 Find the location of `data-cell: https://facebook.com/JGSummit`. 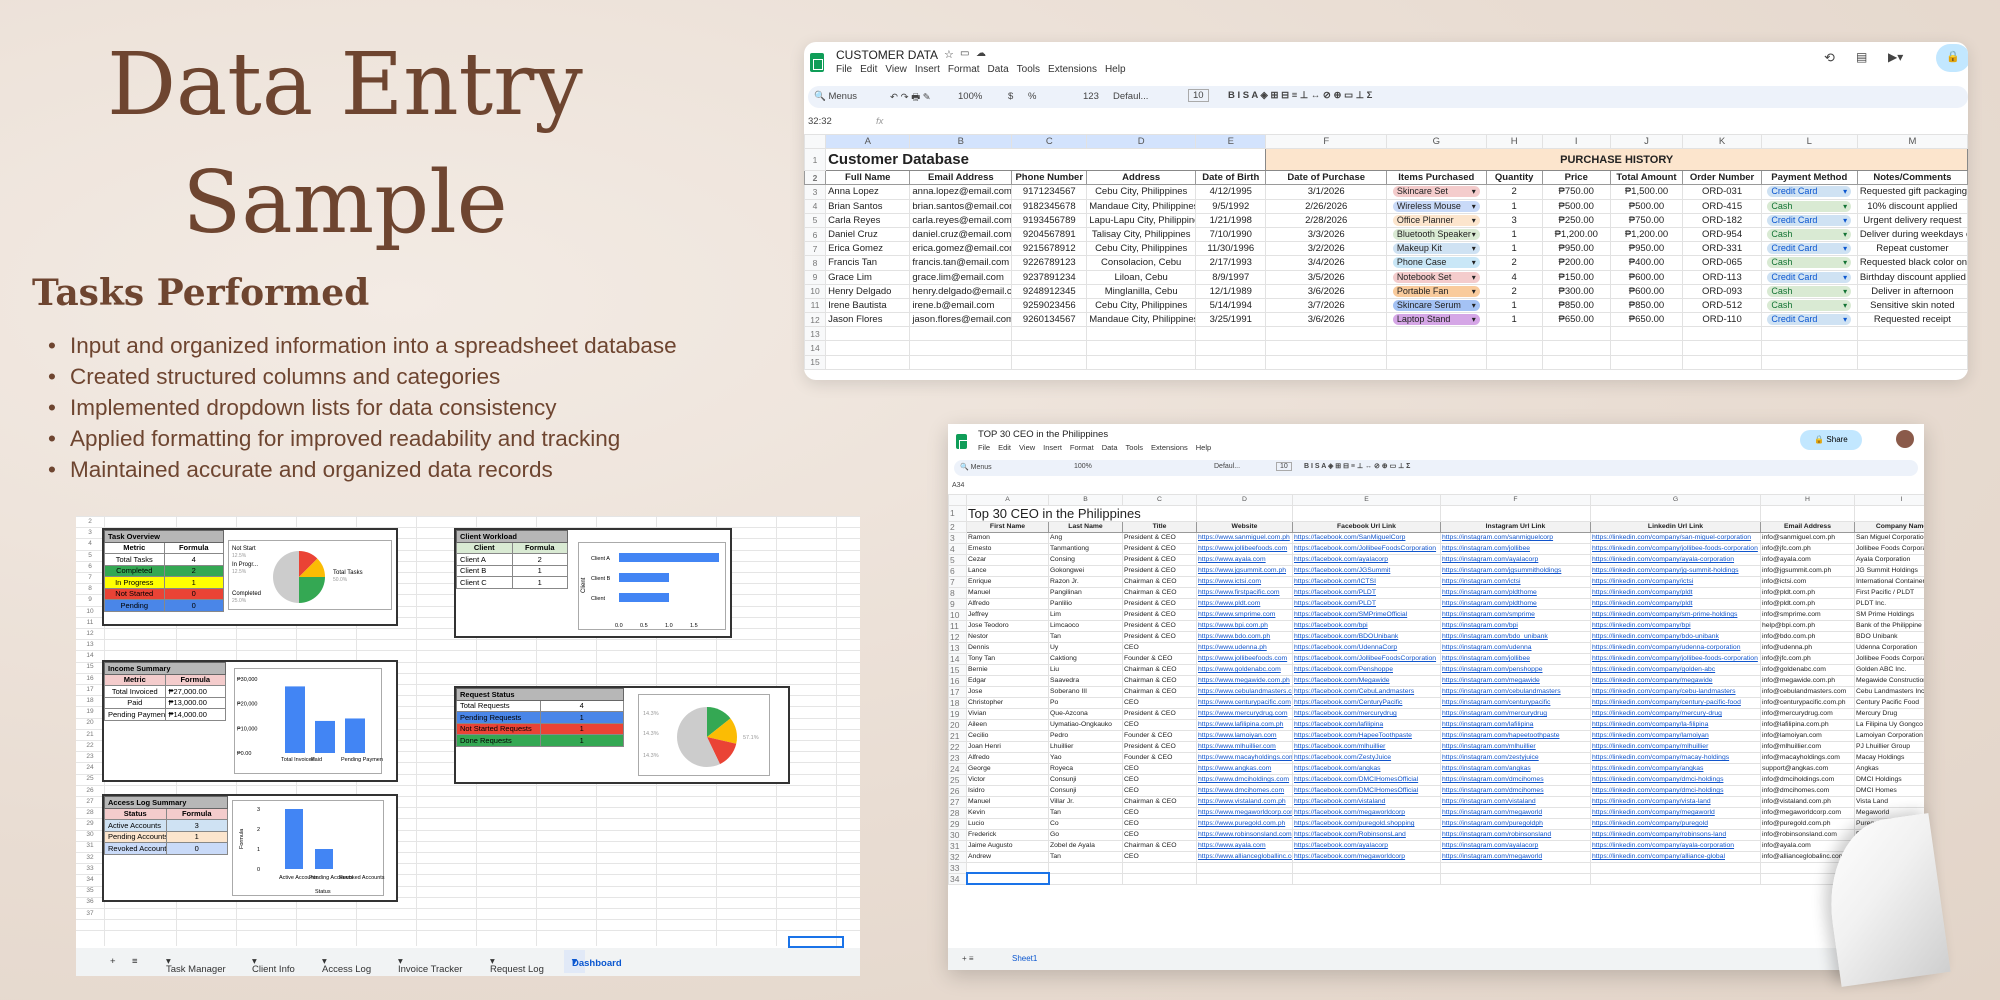

data-cell: https://facebook.com/JGSummit is located at coordinates (1366, 570).